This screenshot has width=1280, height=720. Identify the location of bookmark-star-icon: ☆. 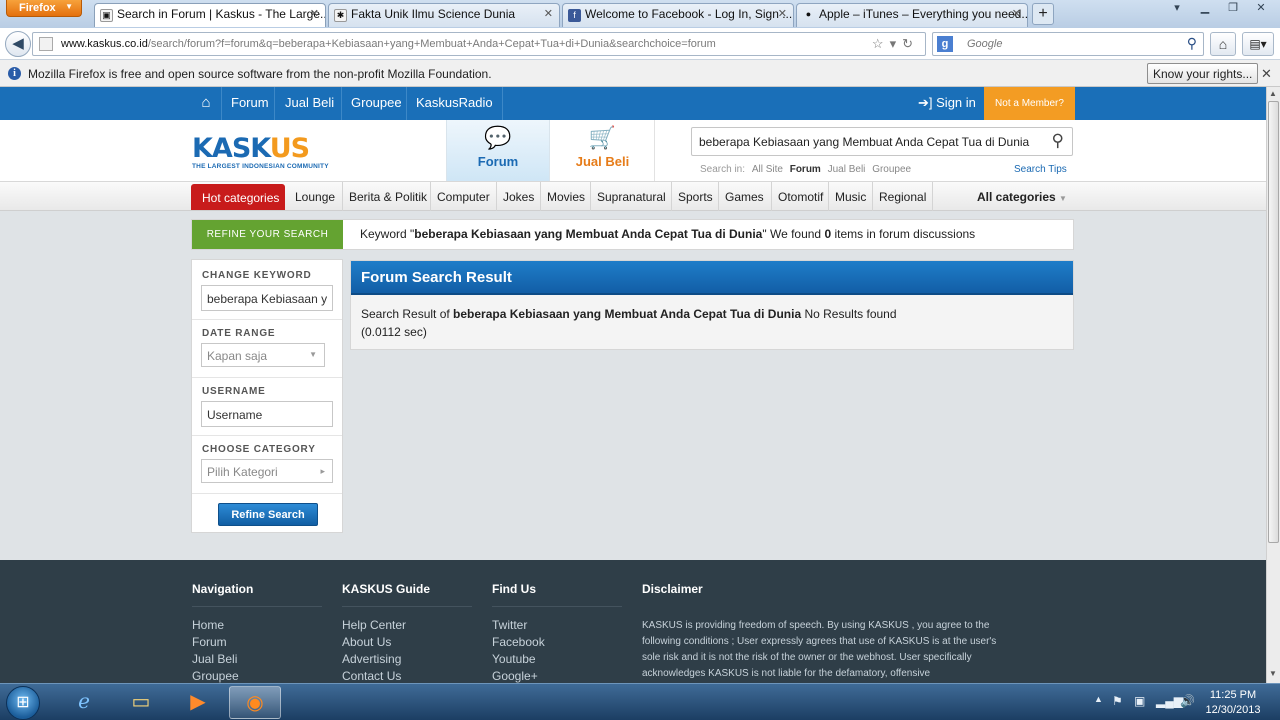
(881, 43).